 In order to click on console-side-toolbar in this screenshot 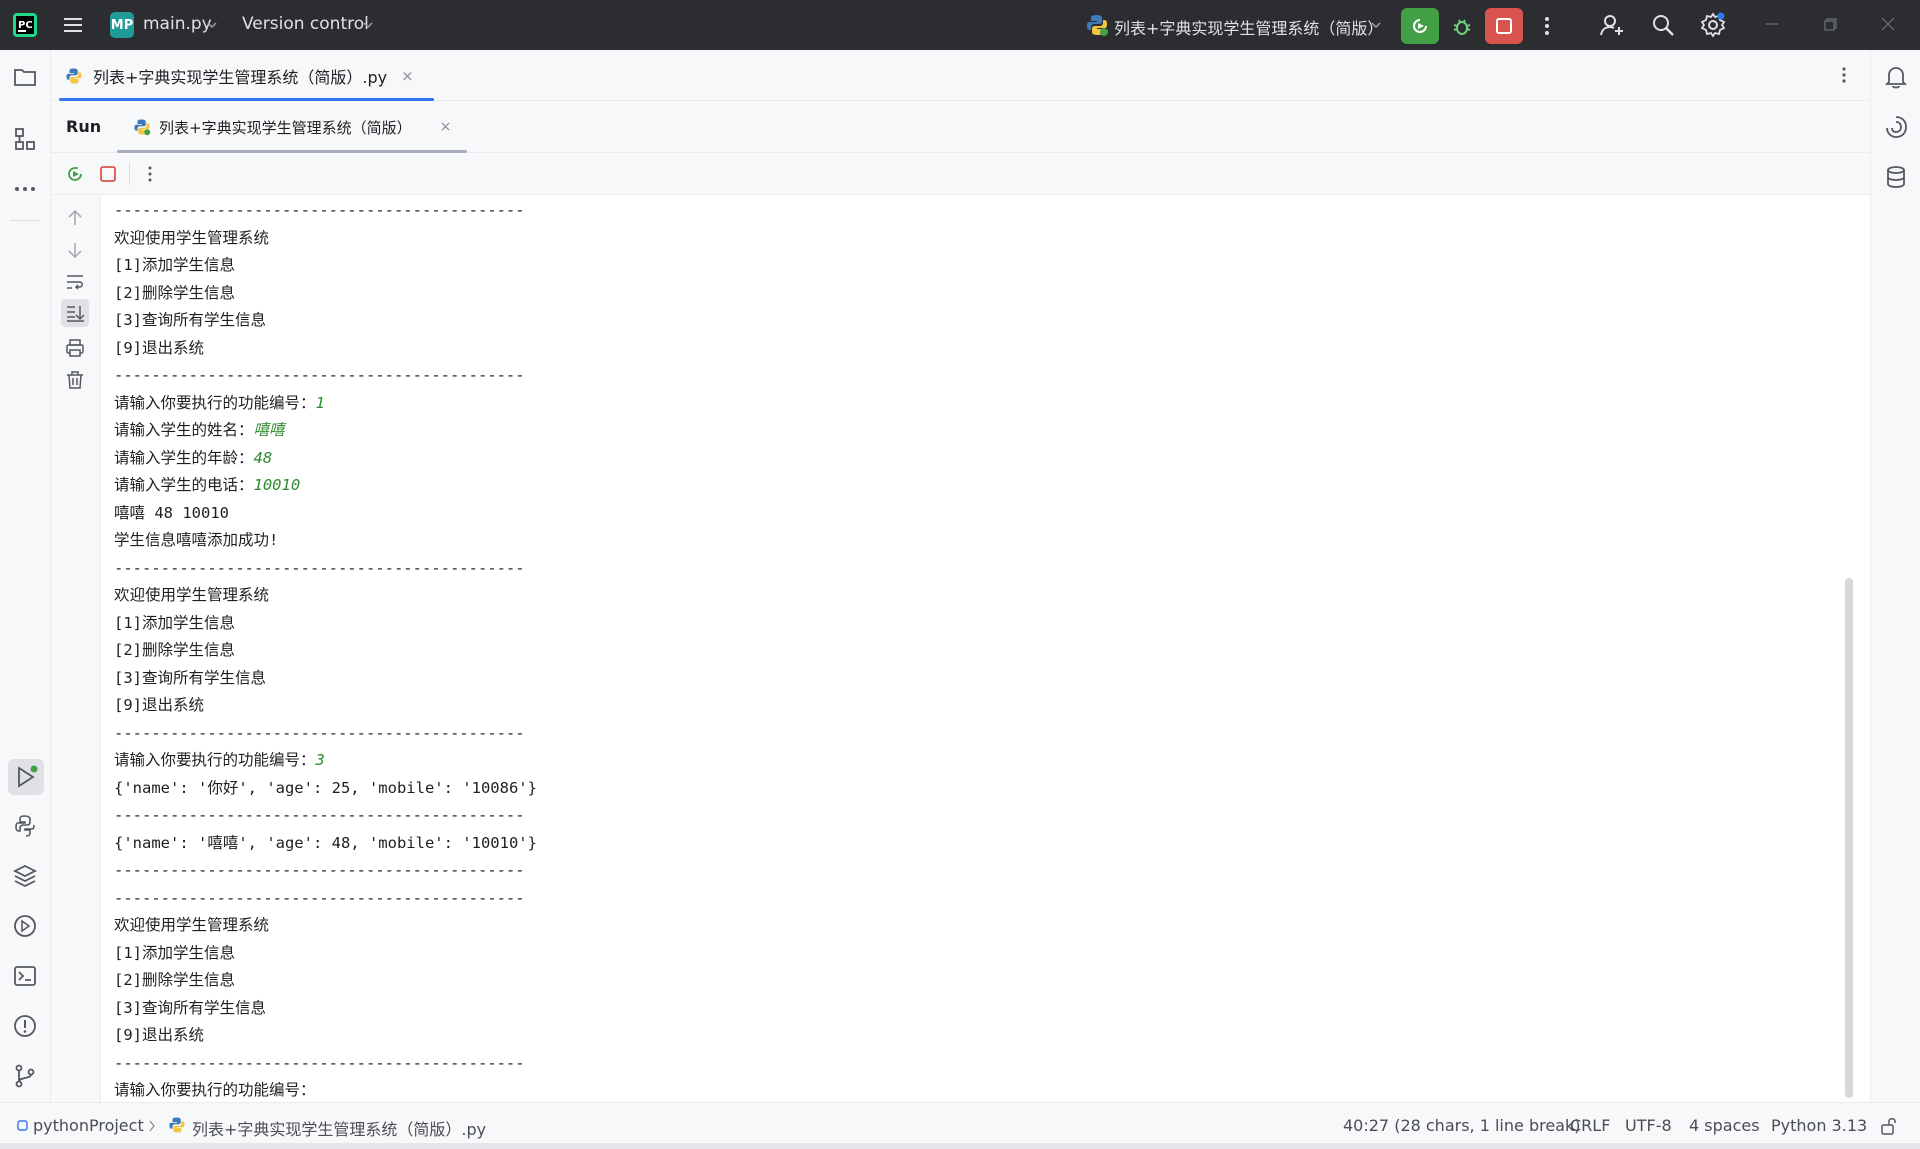, I will do `click(76, 648)`.